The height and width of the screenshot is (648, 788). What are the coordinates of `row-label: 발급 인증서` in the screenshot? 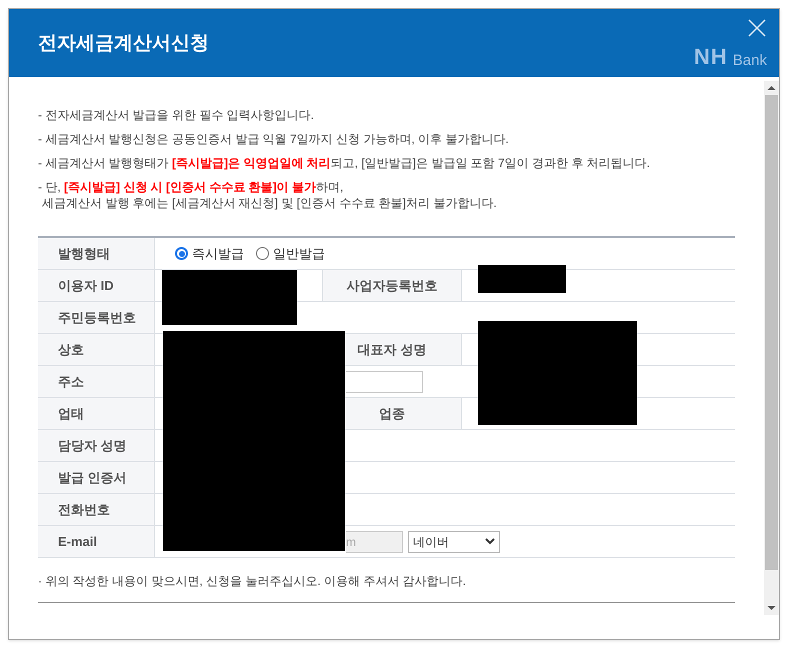 It's located at (96, 477).